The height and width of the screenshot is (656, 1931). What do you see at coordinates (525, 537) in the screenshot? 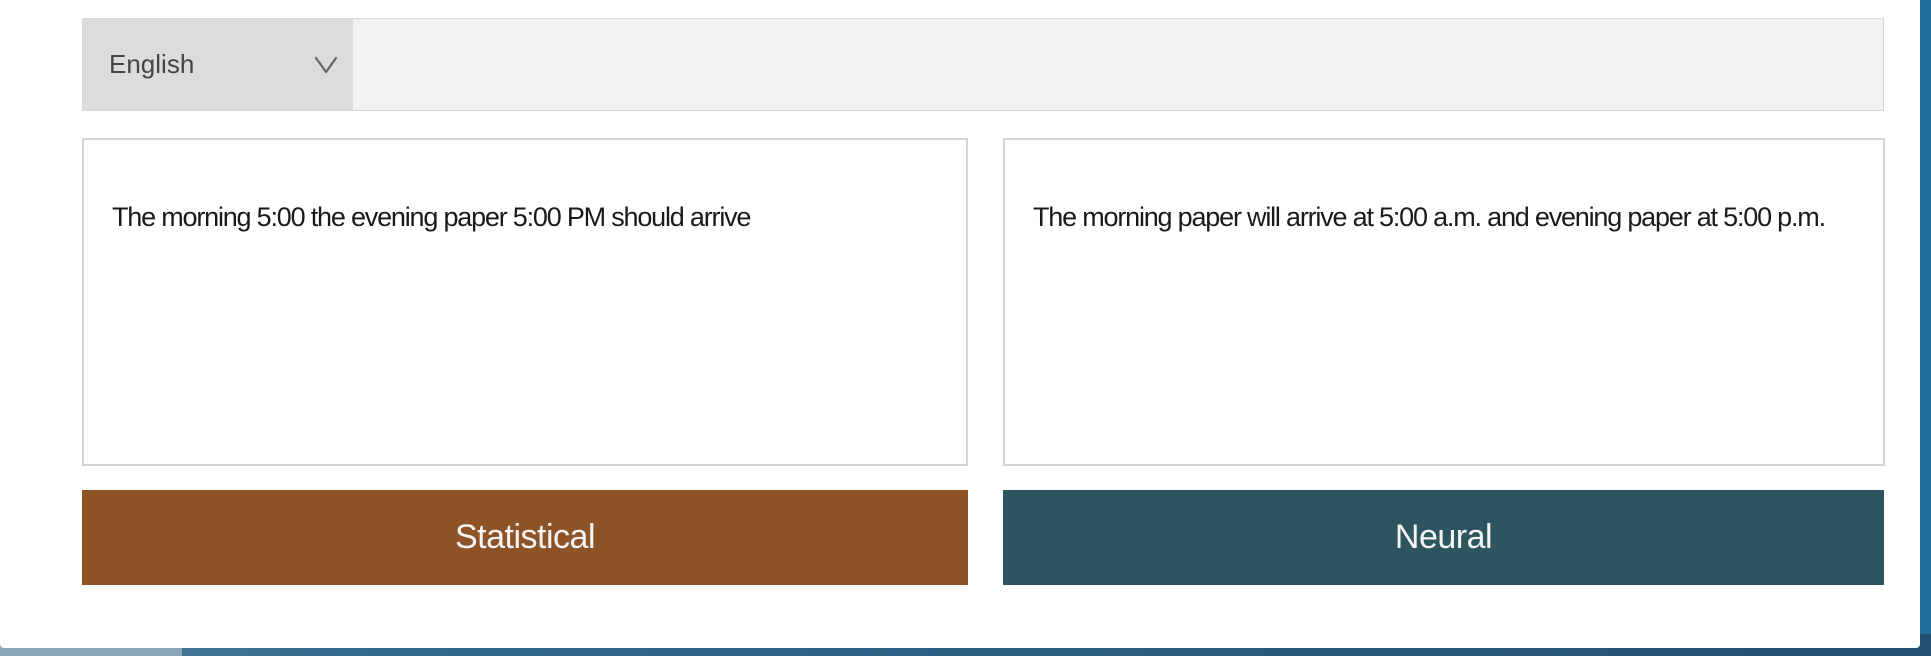
I see `statistical-button: Statistical` at bounding box center [525, 537].